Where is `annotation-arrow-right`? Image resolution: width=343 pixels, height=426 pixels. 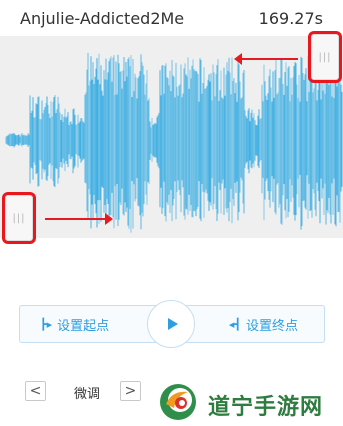
annotation-arrow-right is located at coordinates (79, 219).